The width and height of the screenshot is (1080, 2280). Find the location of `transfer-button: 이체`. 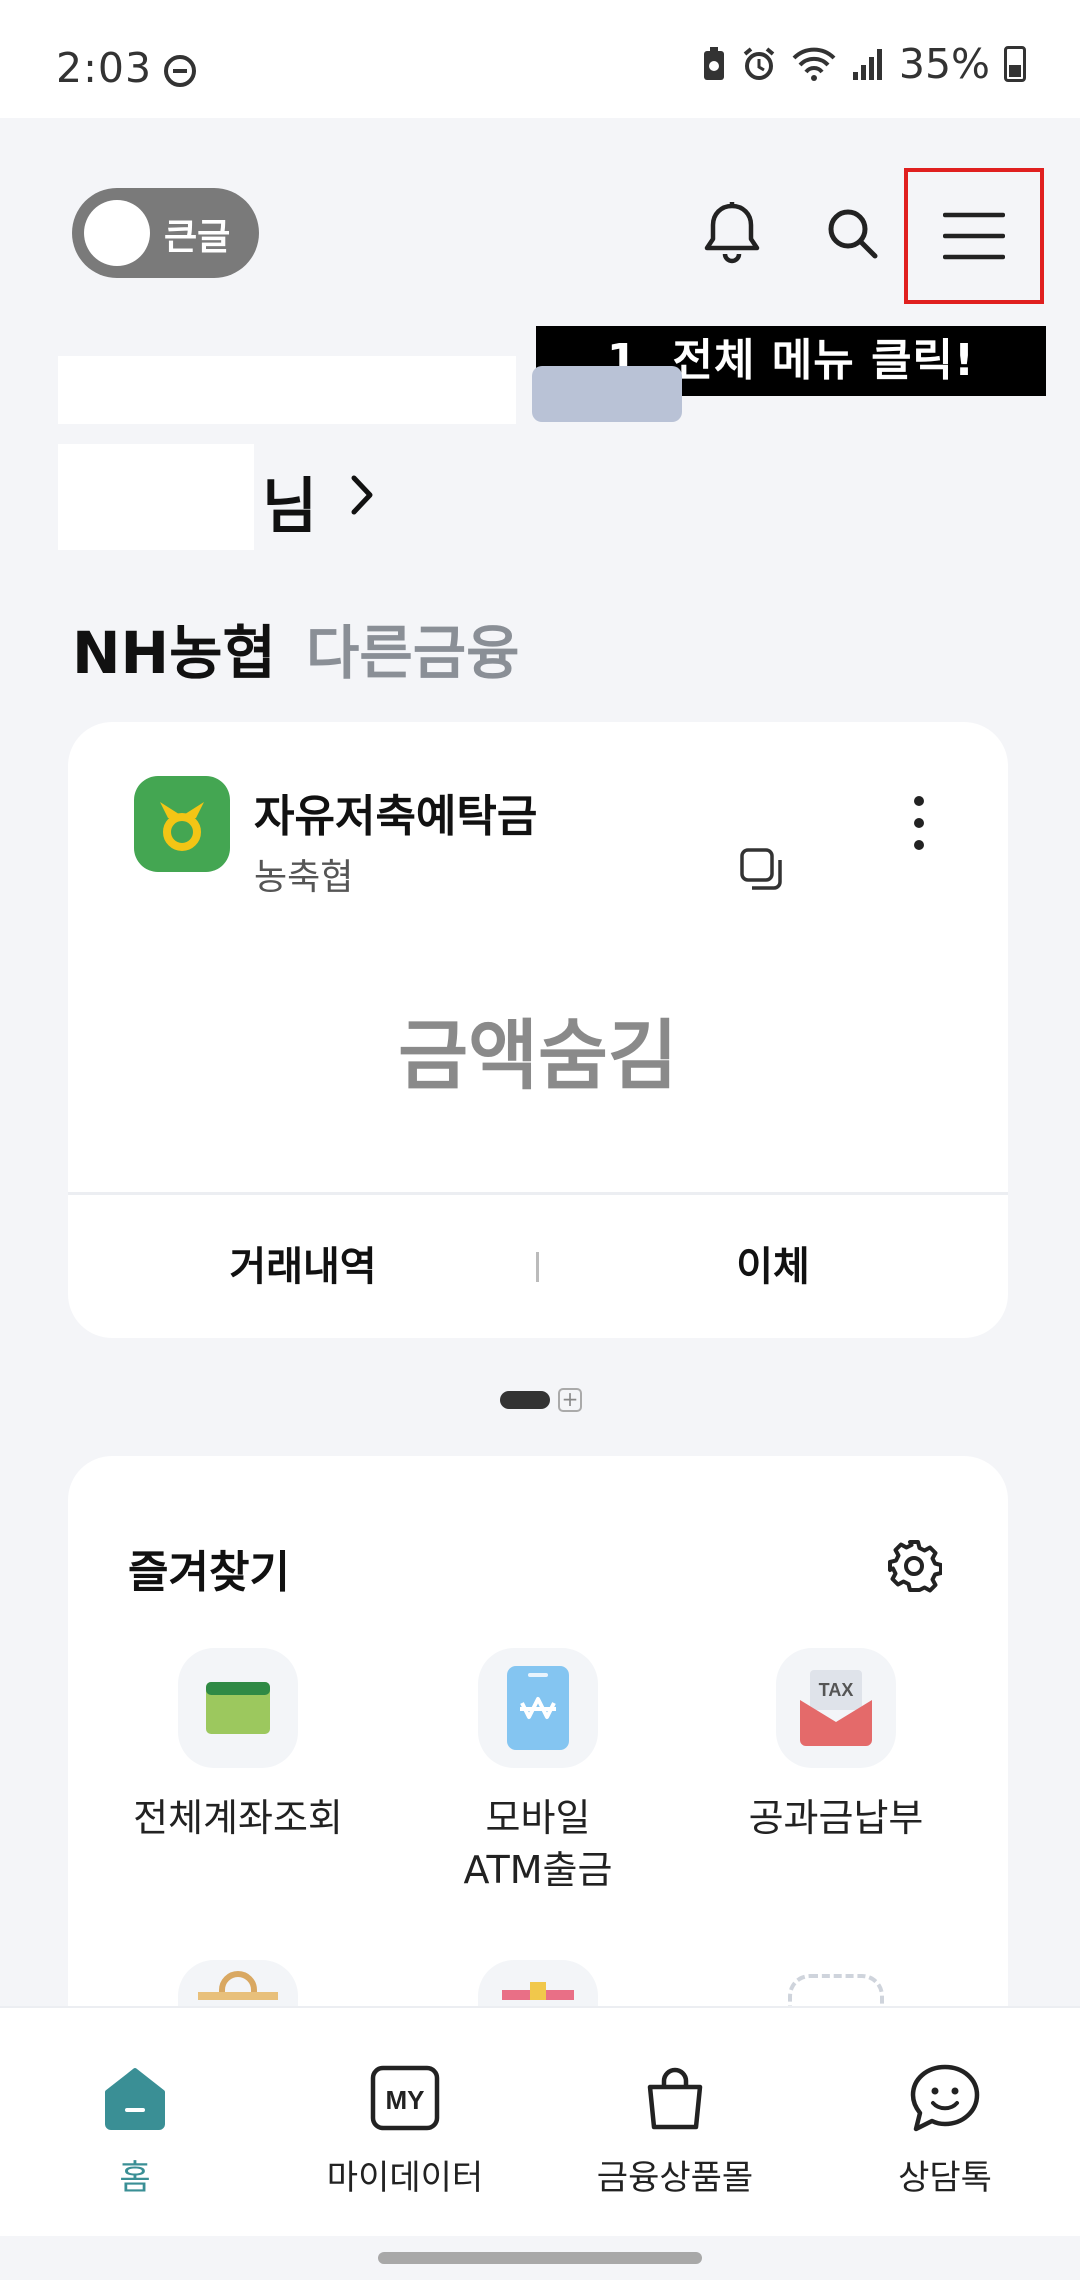

transfer-button: 이체 is located at coordinates (773, 1267).